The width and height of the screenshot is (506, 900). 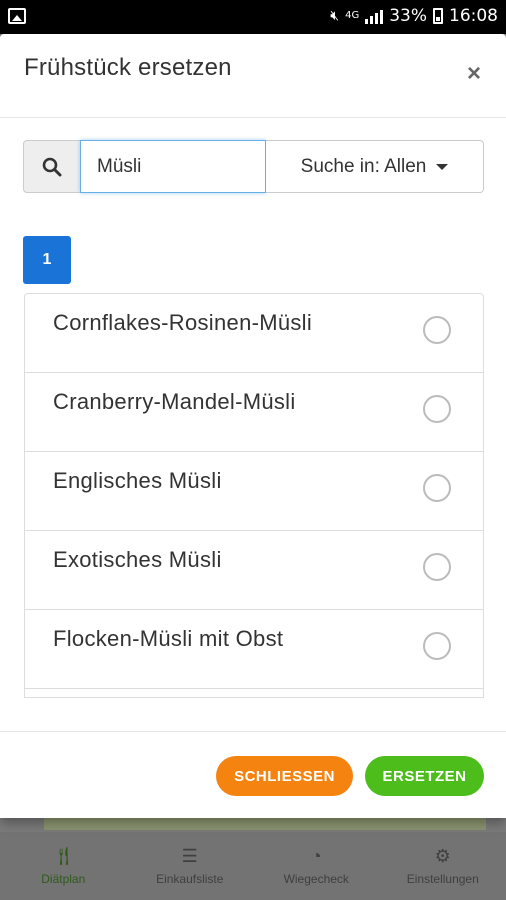 I want to click on network-type: 4G, so click(x=352, y=15).